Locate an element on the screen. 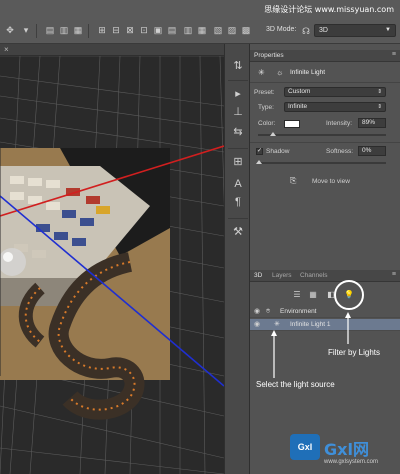 The height and width of the screenshot is (474, 400). tab-channels: Channels is located at coordinates (313, 275).